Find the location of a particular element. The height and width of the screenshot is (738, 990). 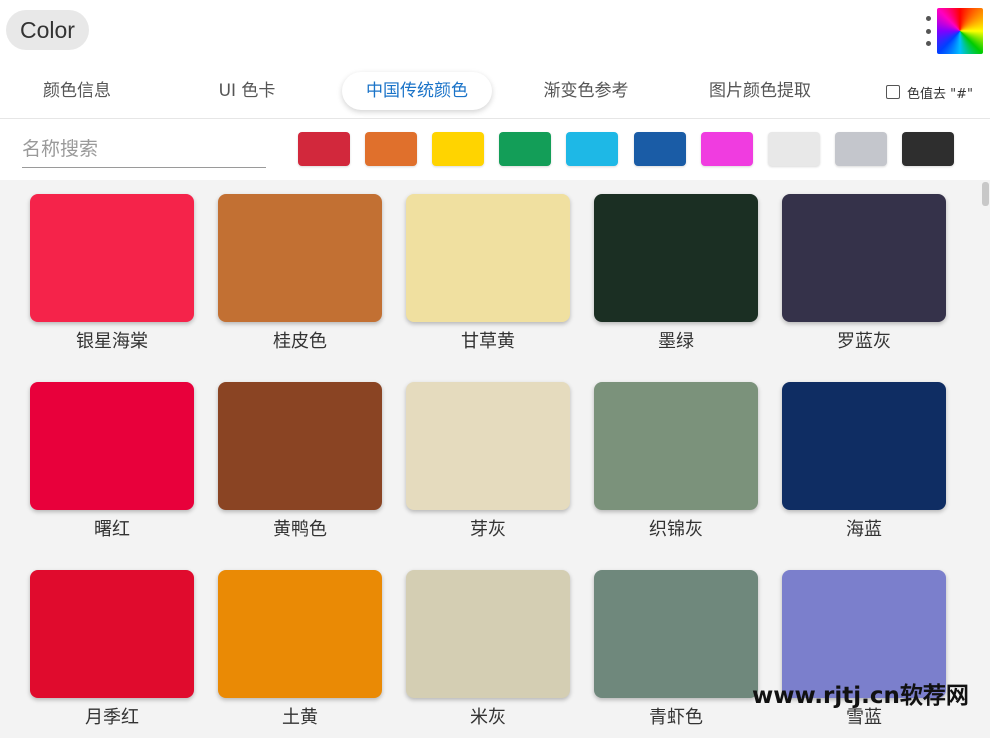

strip-hash-option: 色值去 "#" is located at coordinates (929, 92).